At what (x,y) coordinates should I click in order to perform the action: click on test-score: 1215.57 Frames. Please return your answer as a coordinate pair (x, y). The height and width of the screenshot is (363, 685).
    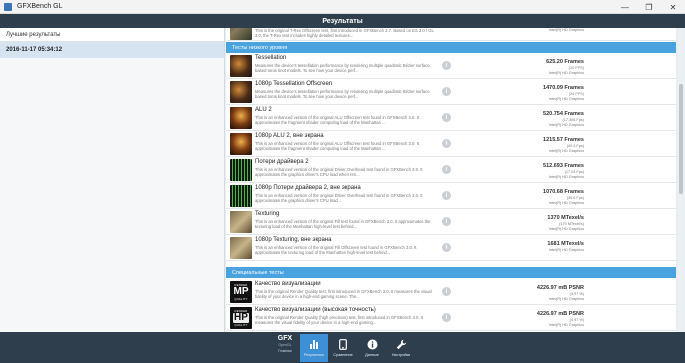
    Looking at the image, I should click on (563, 140).